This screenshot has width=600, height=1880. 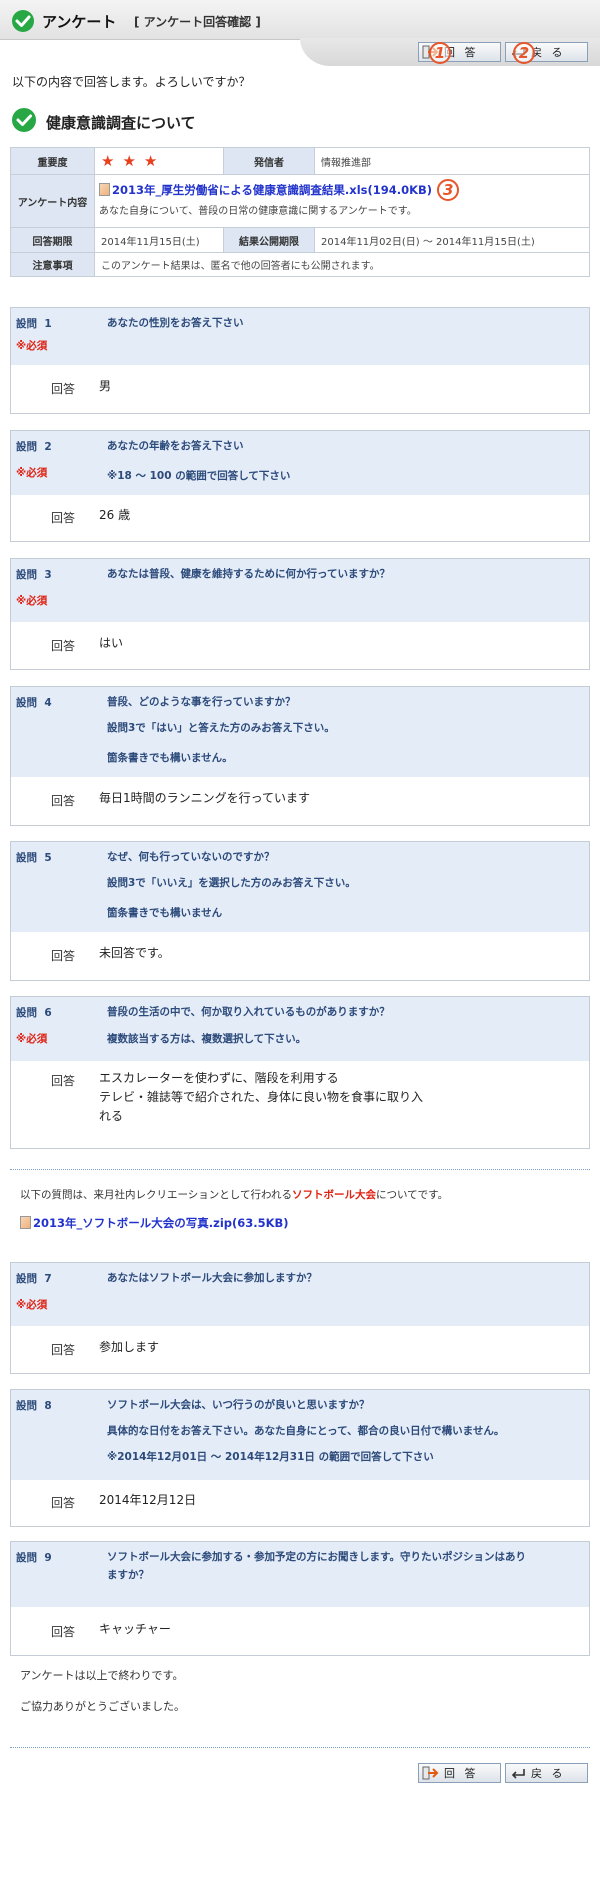 I want to click on softball-attachment: 2013年_ソフトボール大会の写真.zip(63.5KB), so click(x=154, y=1223).